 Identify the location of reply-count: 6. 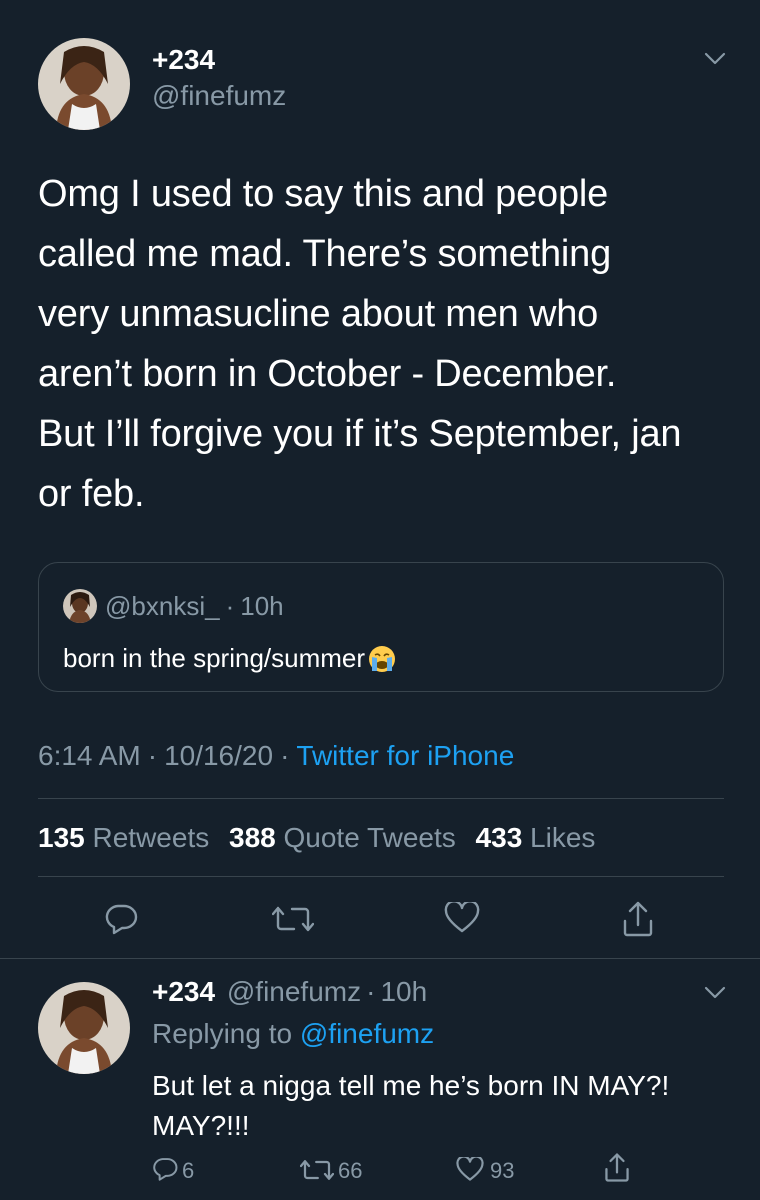
(188, 1170).